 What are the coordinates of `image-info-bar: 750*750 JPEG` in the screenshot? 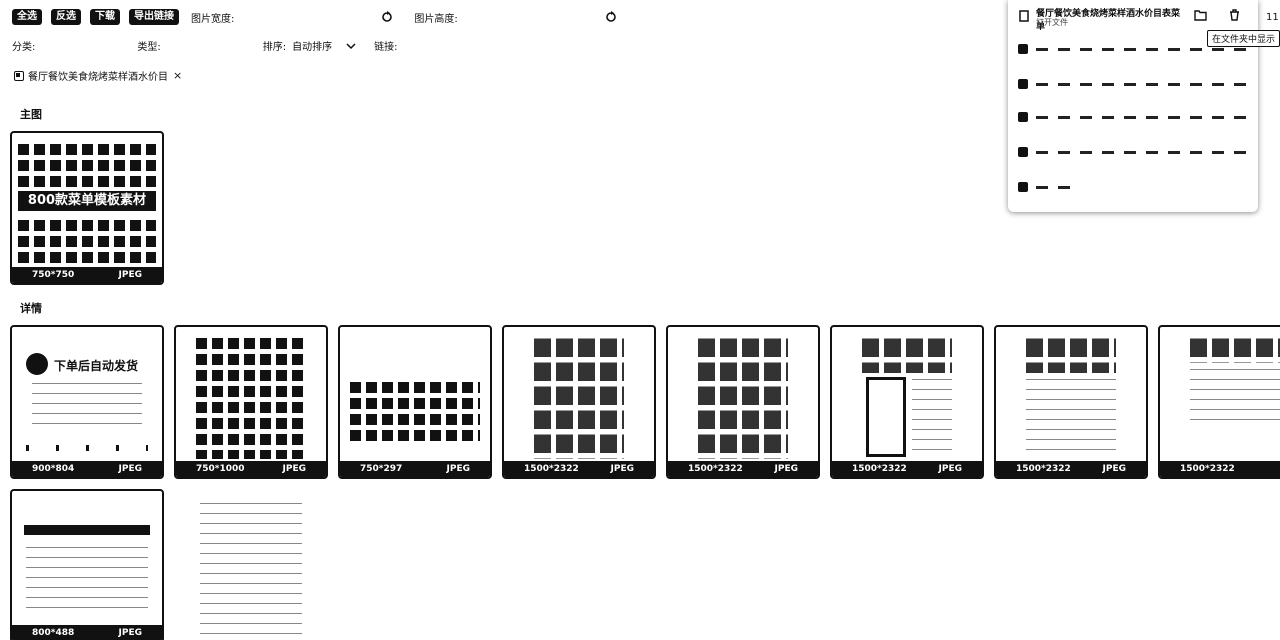 It's located at (87, 275).